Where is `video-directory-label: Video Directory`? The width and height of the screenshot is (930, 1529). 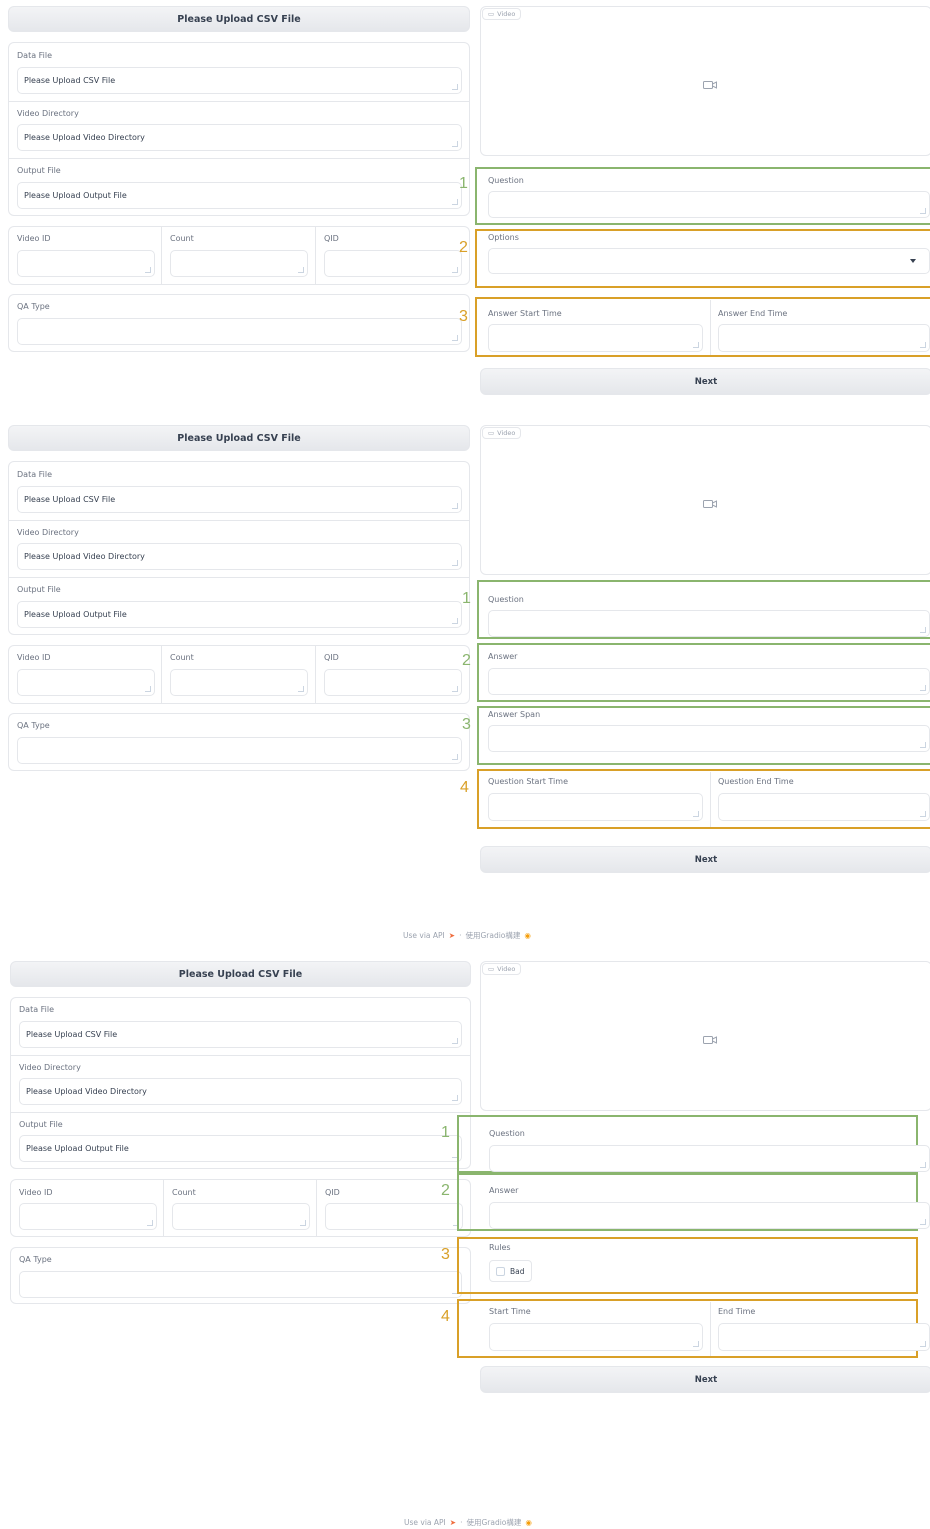
video-directory-label: Video Directory is located at coordinates (50, 1067).